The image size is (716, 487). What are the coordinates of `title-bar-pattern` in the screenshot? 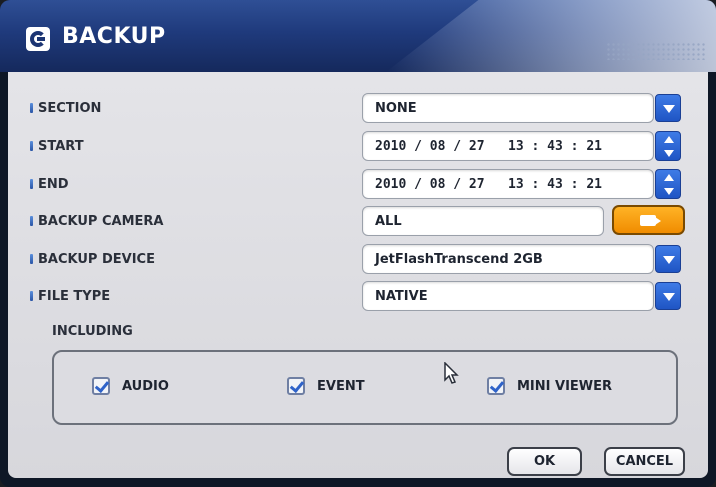 It's located at (656, 51).